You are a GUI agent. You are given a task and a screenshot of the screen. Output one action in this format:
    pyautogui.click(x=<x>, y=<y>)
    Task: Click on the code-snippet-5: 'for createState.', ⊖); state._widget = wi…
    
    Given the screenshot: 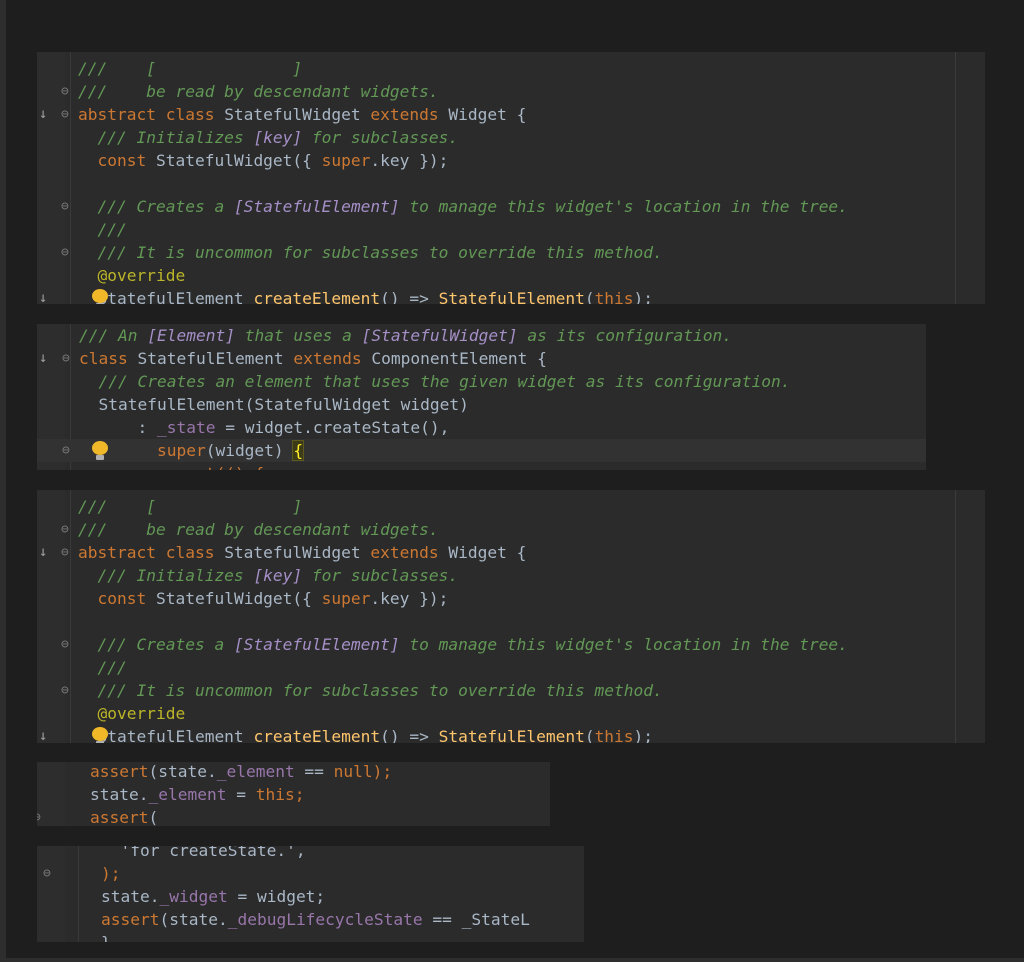 What is the action you would take?
    pyautogui.click(x=310, y=894)
    